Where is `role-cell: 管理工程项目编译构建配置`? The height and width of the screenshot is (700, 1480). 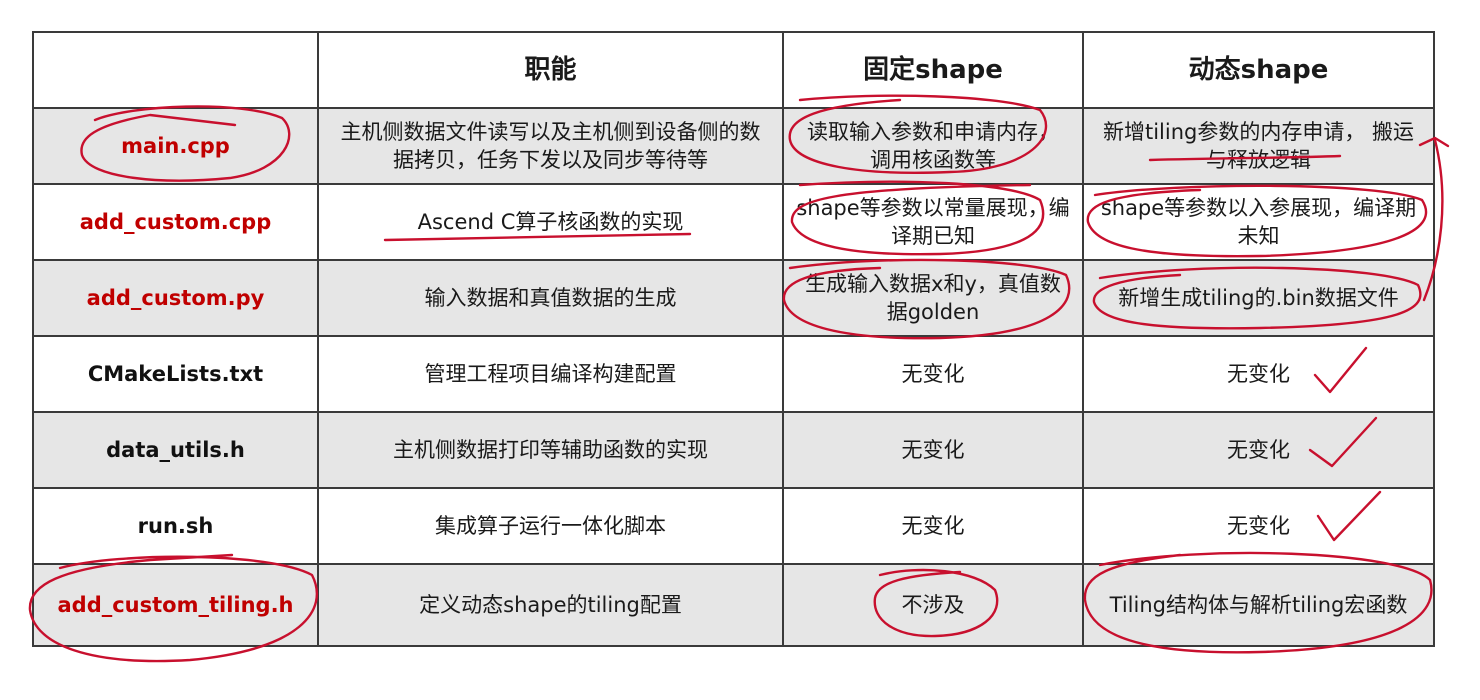 role-cell: 管理工程项目编译构建配置 is located at coordinates (550, 374).